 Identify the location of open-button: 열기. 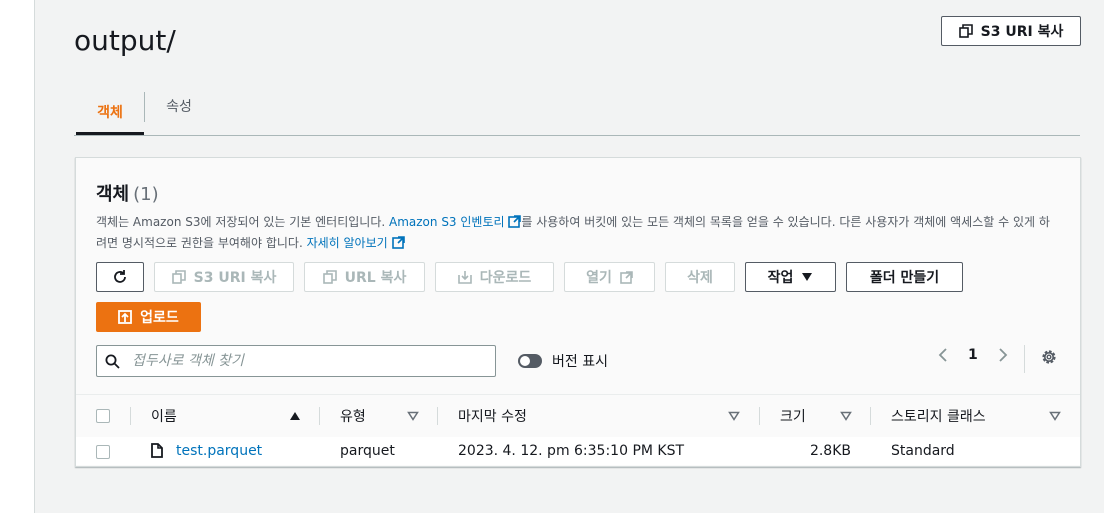
(609, 277).